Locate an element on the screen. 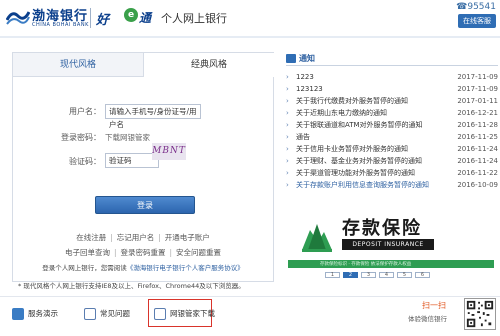 The width and height of the screenshot is (500, 336). scan-subtitle: 体验微信银行 is located at coordinates (427, 319).